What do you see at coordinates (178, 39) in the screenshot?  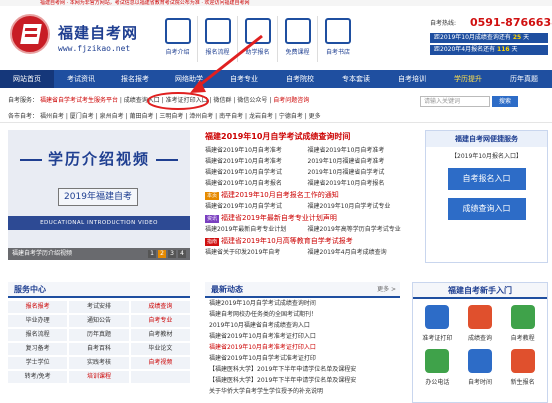 I see `quick-link-intro: 自考介绍` at bounding box center [178, 39].